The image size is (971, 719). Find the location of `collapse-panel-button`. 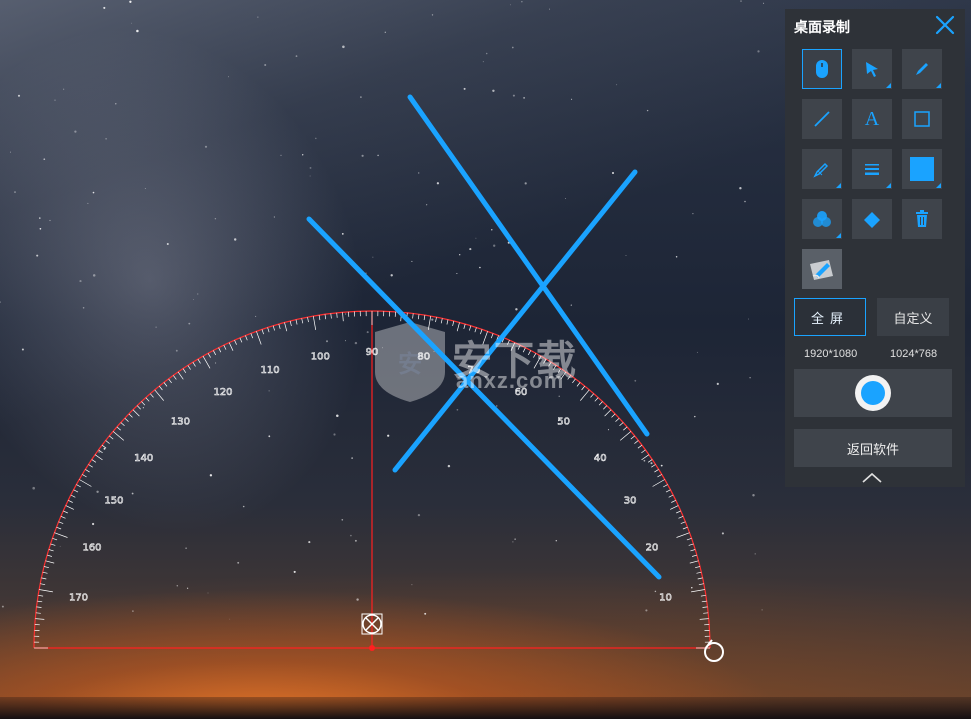

collapse-panel-button is located at coordinates (872, 478).